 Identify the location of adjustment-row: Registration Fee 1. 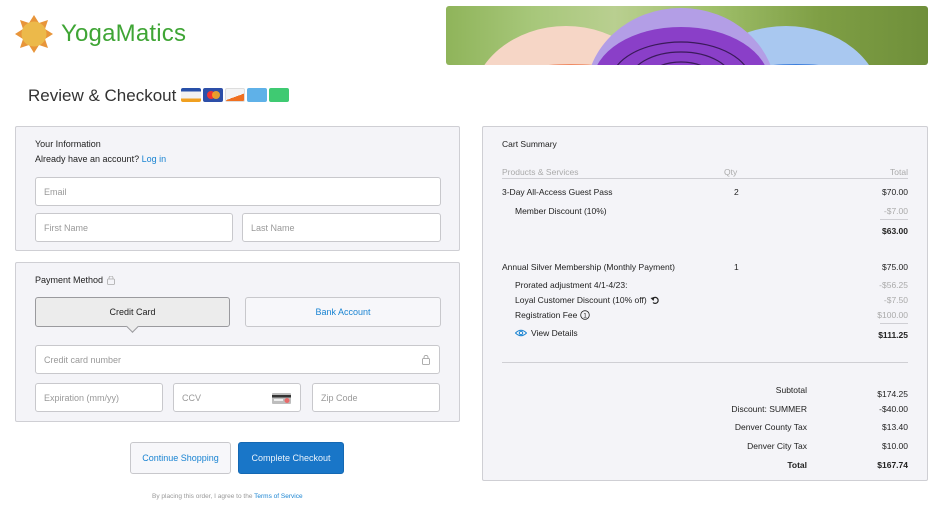
(553, 315).